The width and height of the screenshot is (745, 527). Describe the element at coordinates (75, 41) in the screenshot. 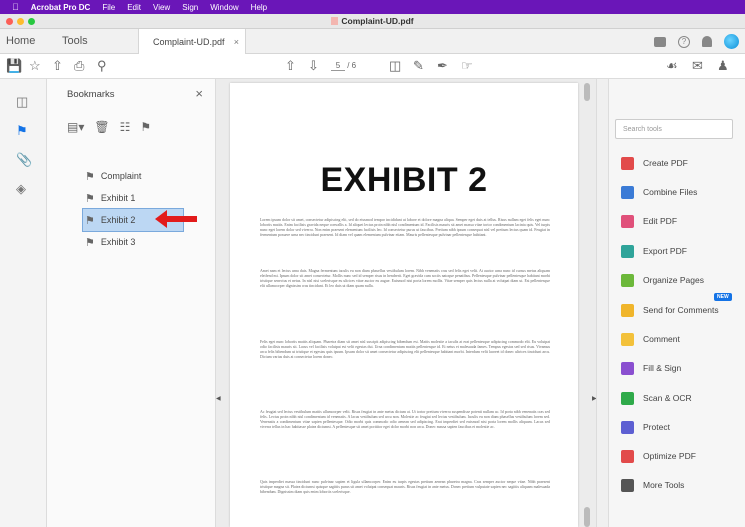

I see `tab-tools: Tools` at that location.